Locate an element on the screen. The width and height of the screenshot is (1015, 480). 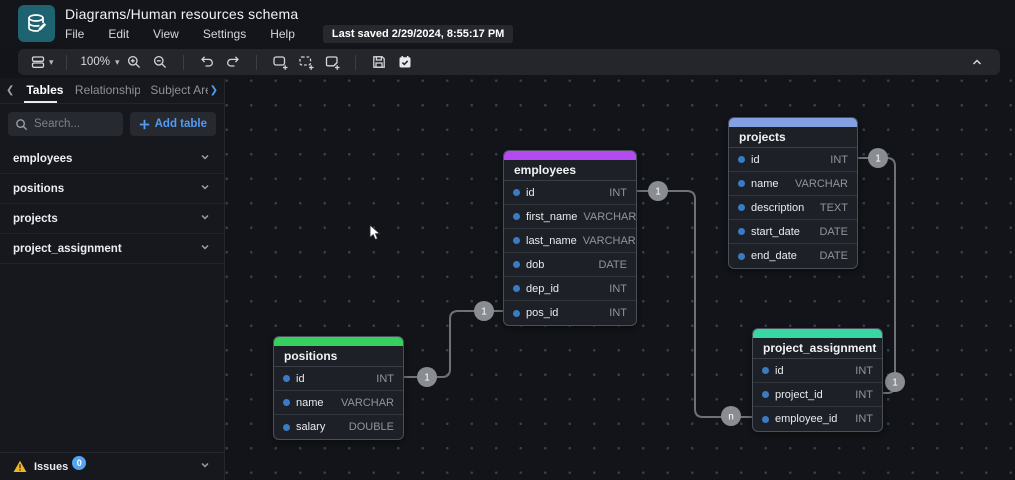
search-box is located at coordinates (65, 124).